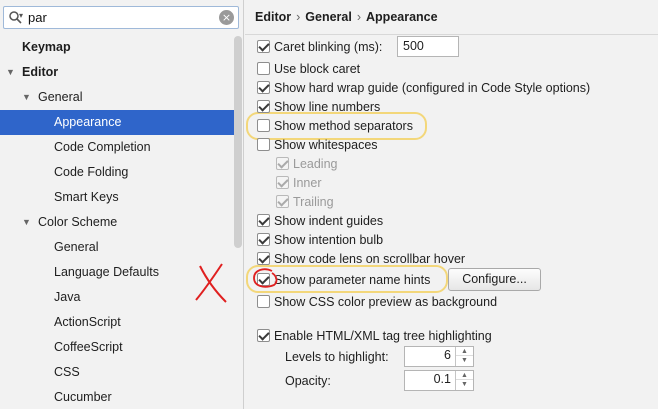 This screenshot has width=658, height=409. Describe the element at coordinates (88, 347) in the screenshot. I see `tree-item-label: CoffeeScript` at that location.